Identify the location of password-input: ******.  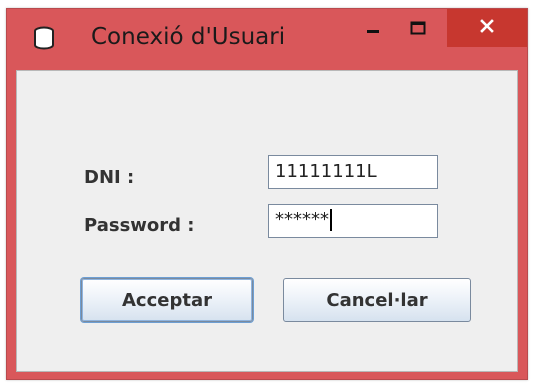
(353, 221).